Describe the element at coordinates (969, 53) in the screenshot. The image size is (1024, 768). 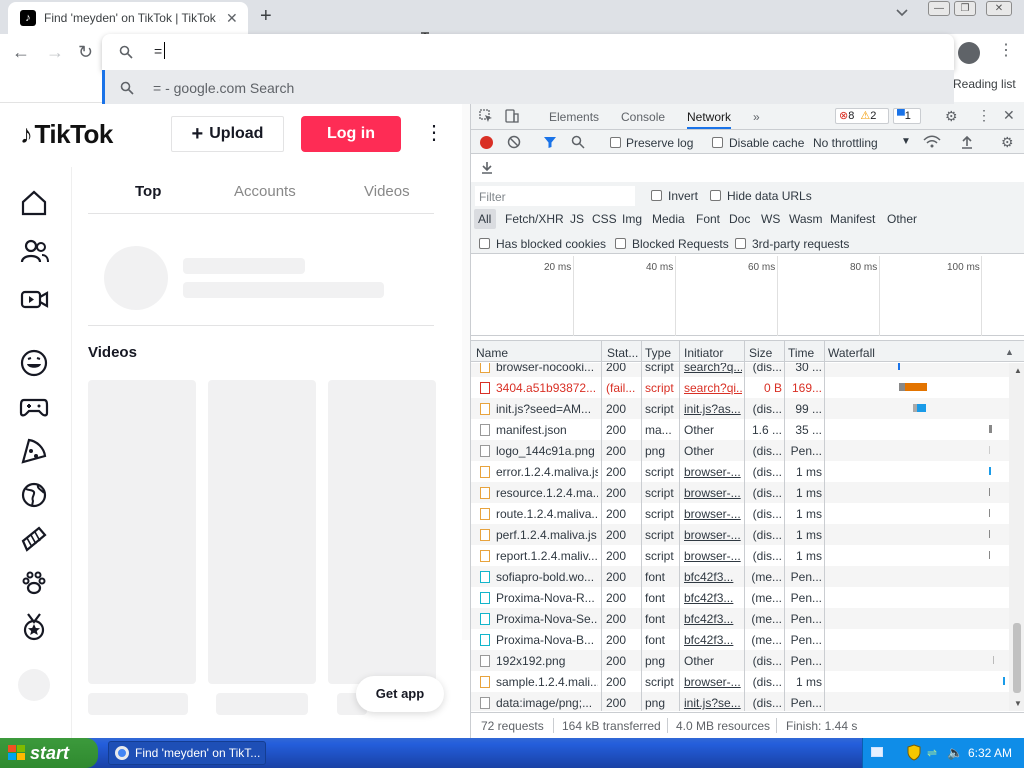
I see `profile-avatar-icon` at that location.